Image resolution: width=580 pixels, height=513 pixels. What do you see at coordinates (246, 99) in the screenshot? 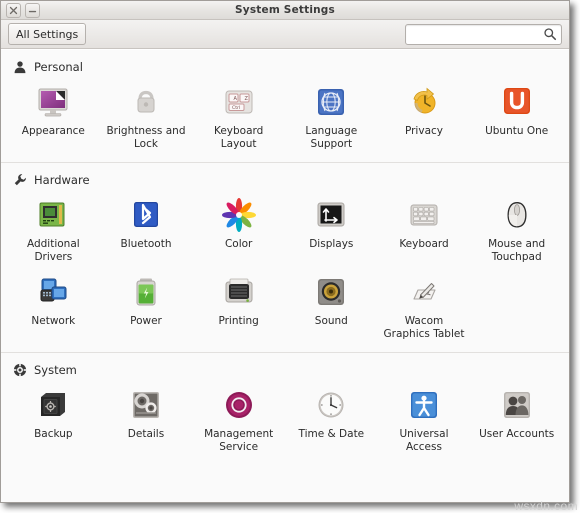
I see `svg-text: Z` at bounding box center [246, 99].